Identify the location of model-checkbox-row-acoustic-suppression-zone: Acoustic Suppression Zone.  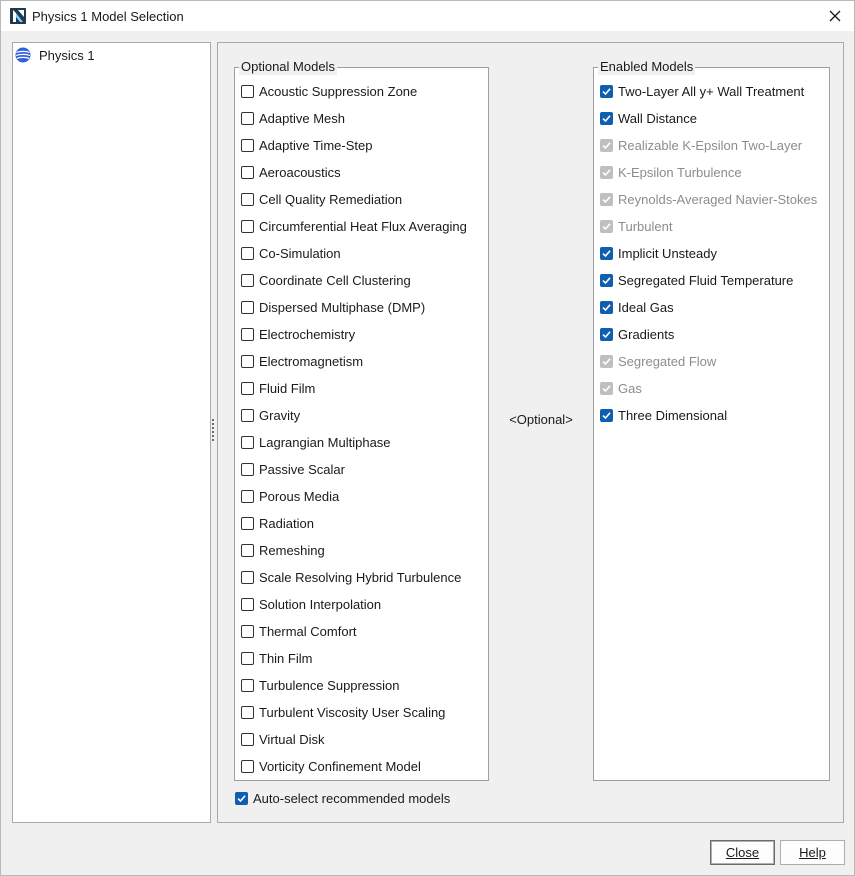
(329, 91).